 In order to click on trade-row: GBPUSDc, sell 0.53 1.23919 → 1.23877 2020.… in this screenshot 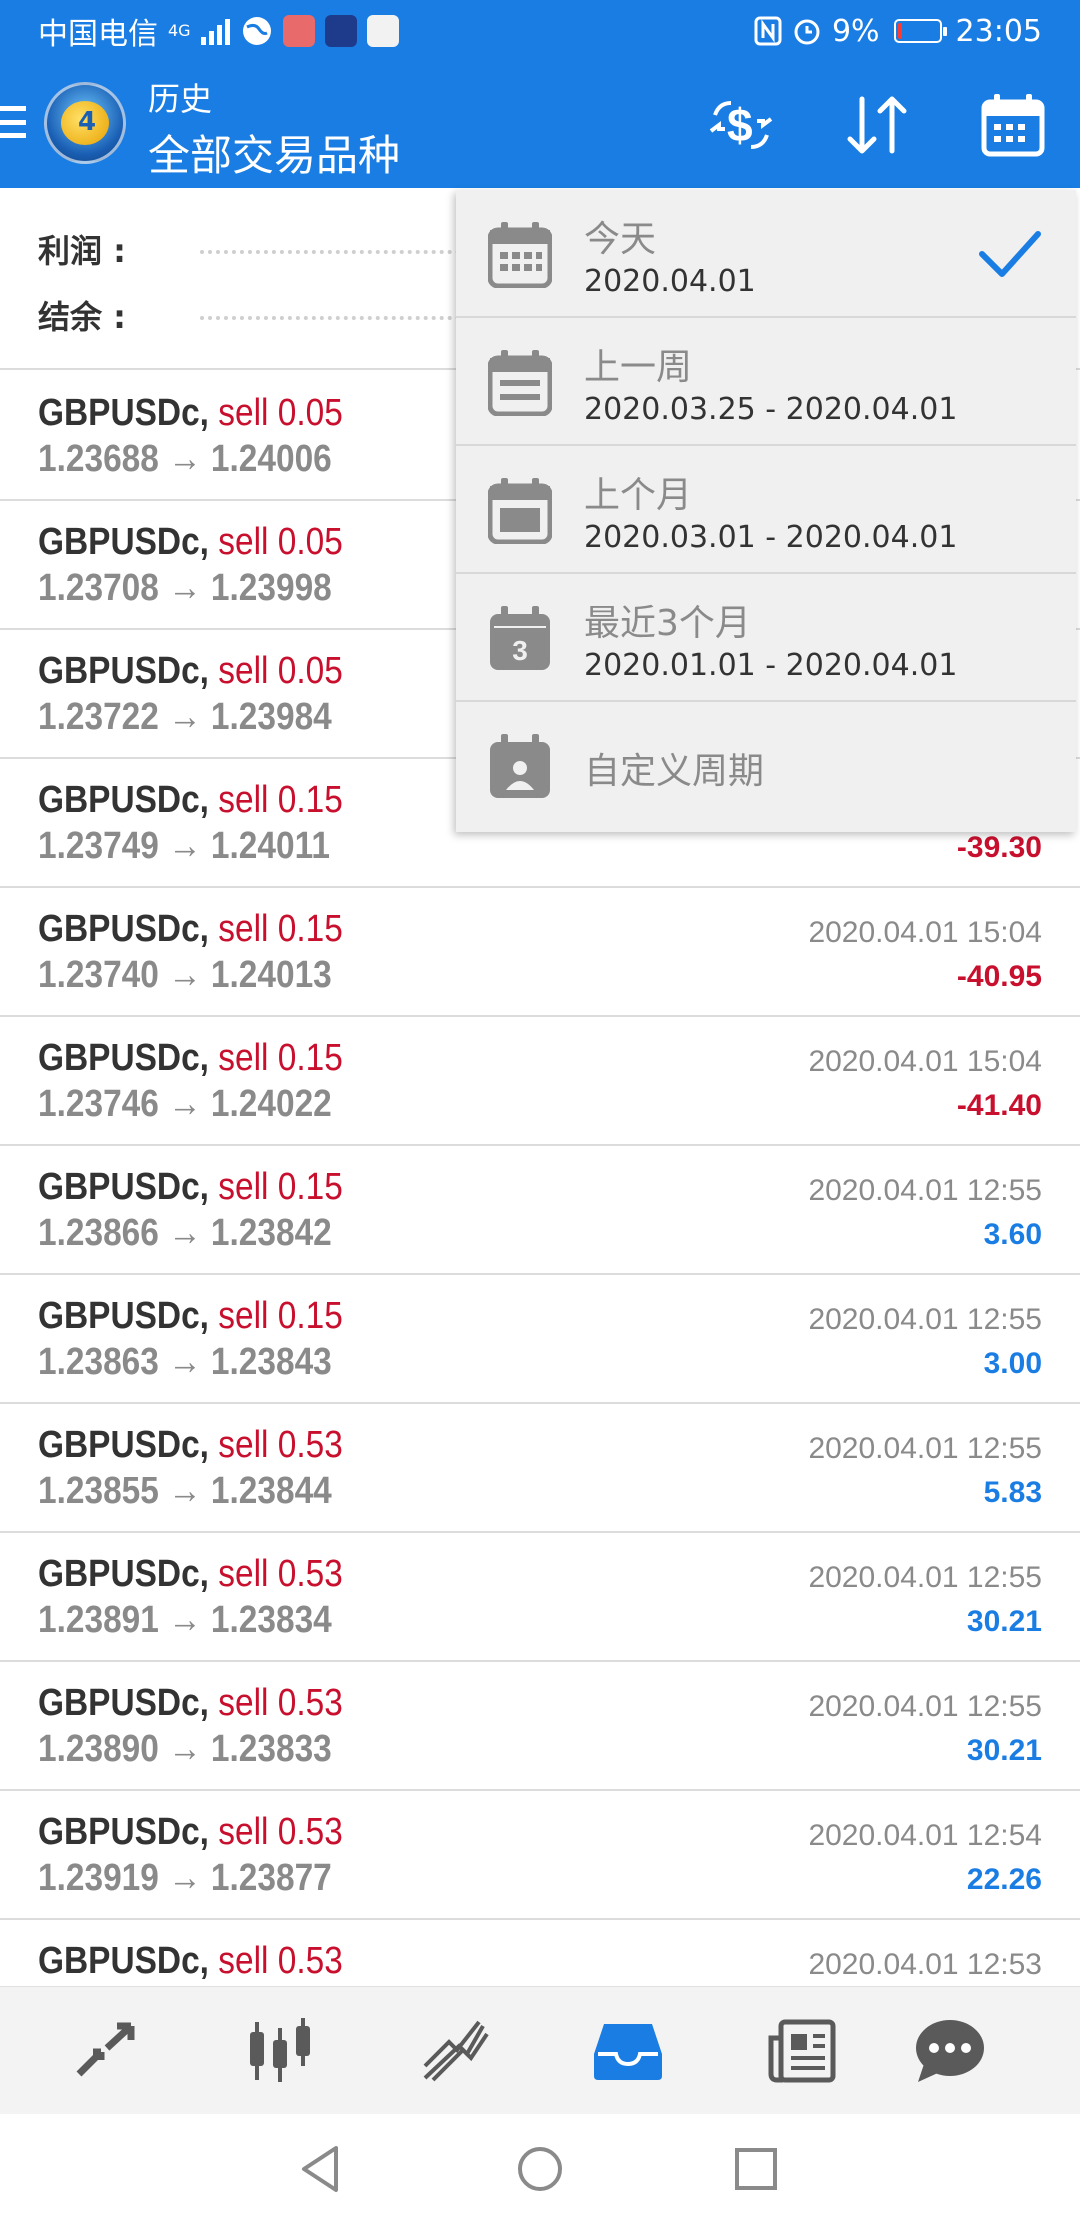, I will do `click(540, 1855)`.